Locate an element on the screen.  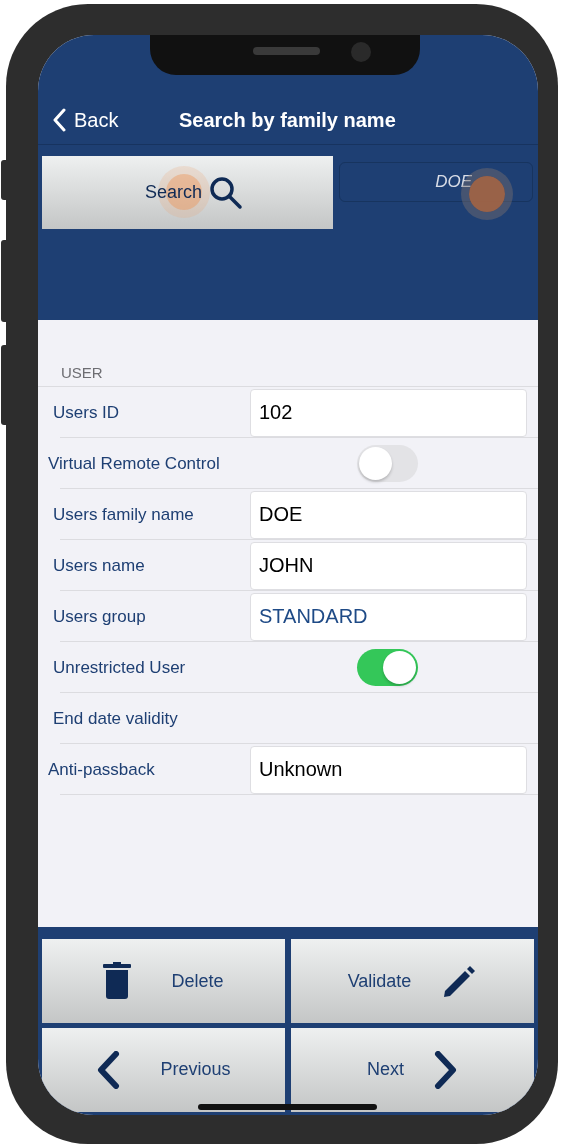
trash-icon is located at coordinates (117, 981).